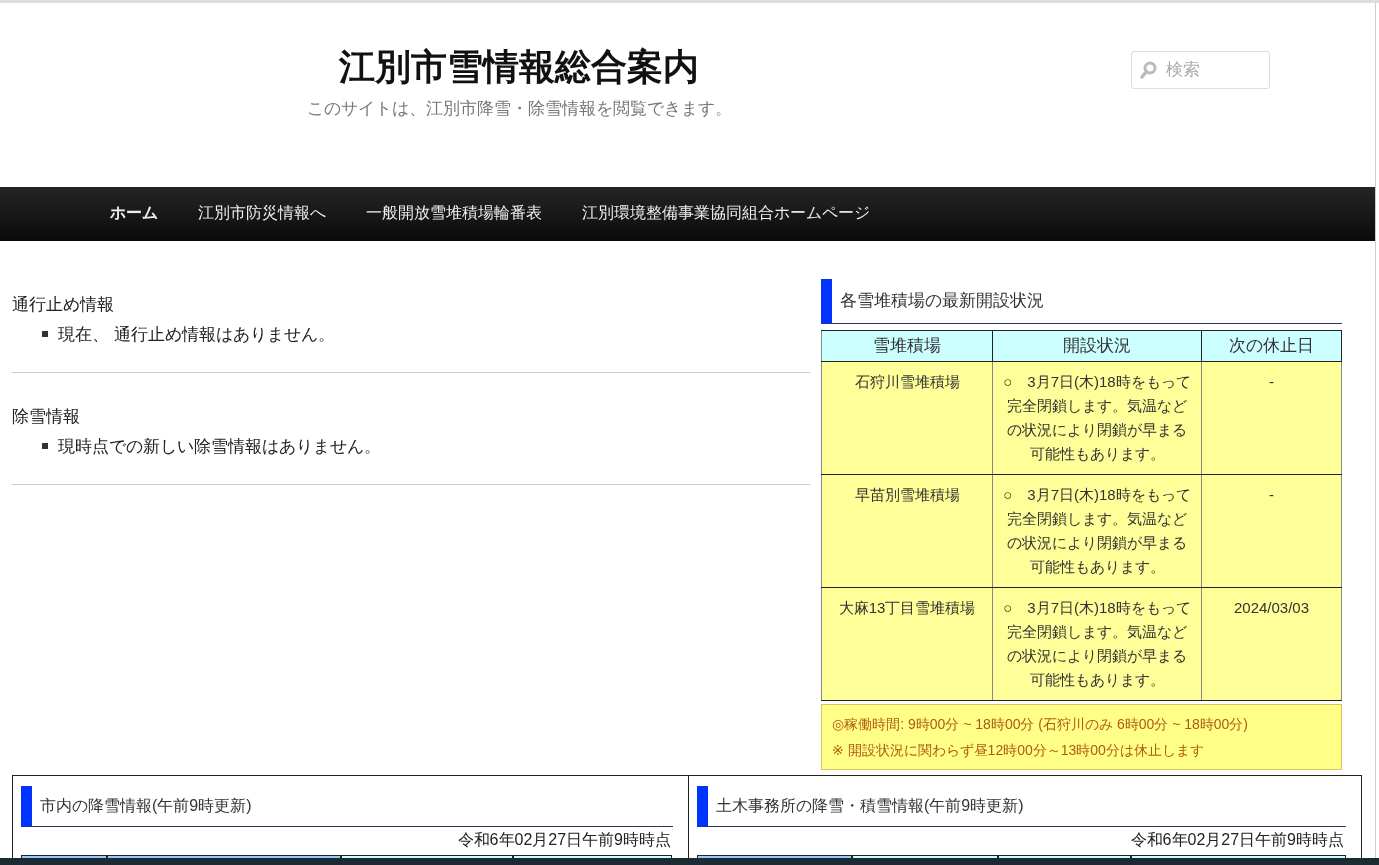 The width and height of the screenshot is (1379, 865). Describe the element at coordinates (1271, 644) in the screenshot. I see `closure-cell: 2024/03/03` at that location.